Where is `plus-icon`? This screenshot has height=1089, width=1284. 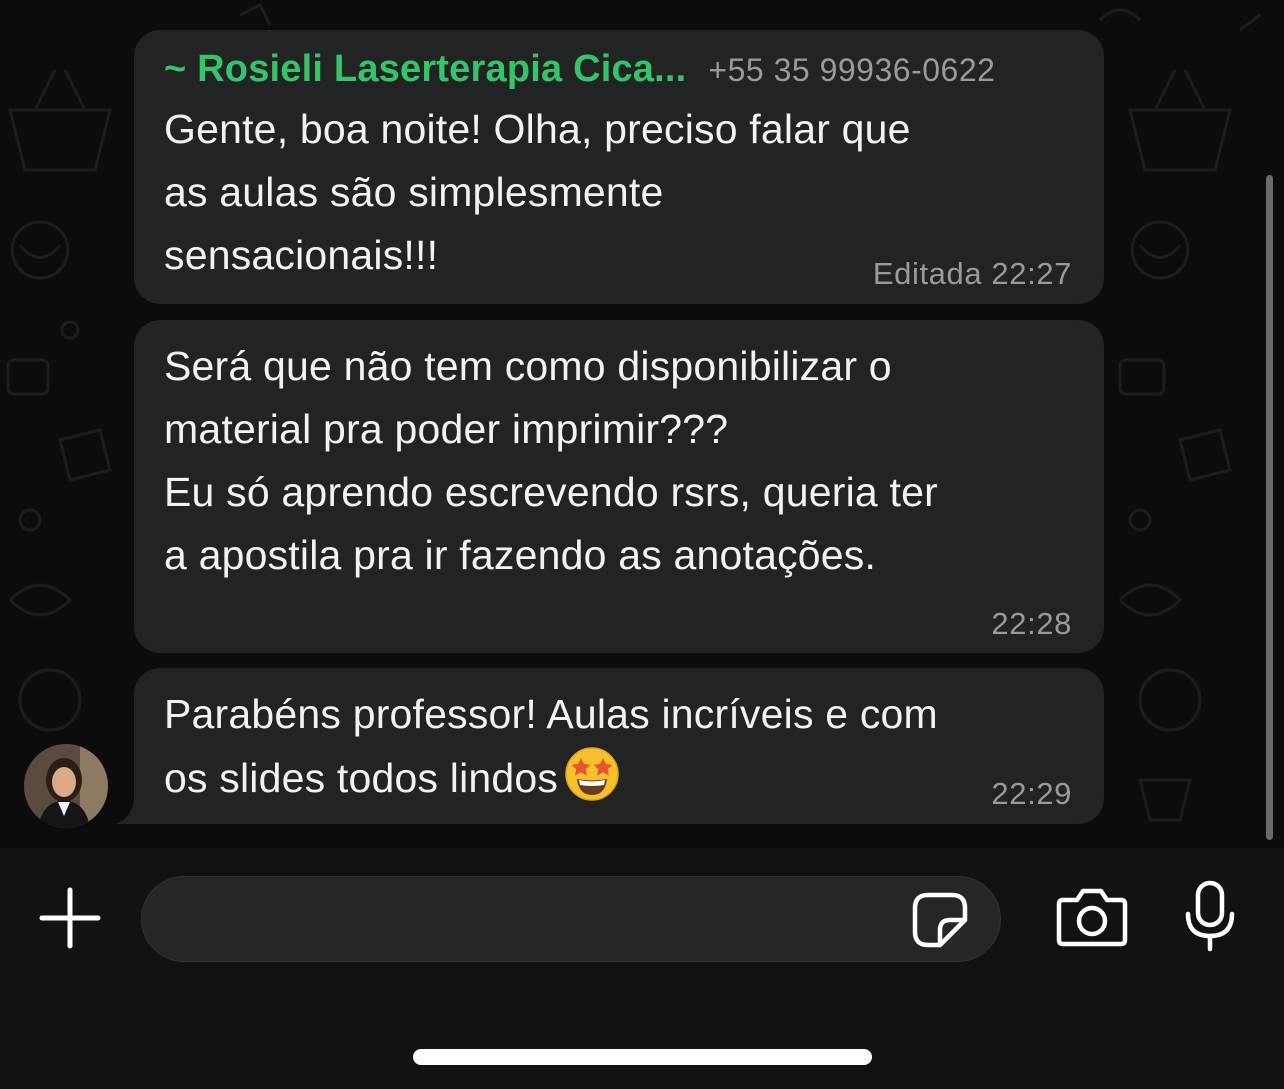 plus-icon is located at coordinates (70, 918).